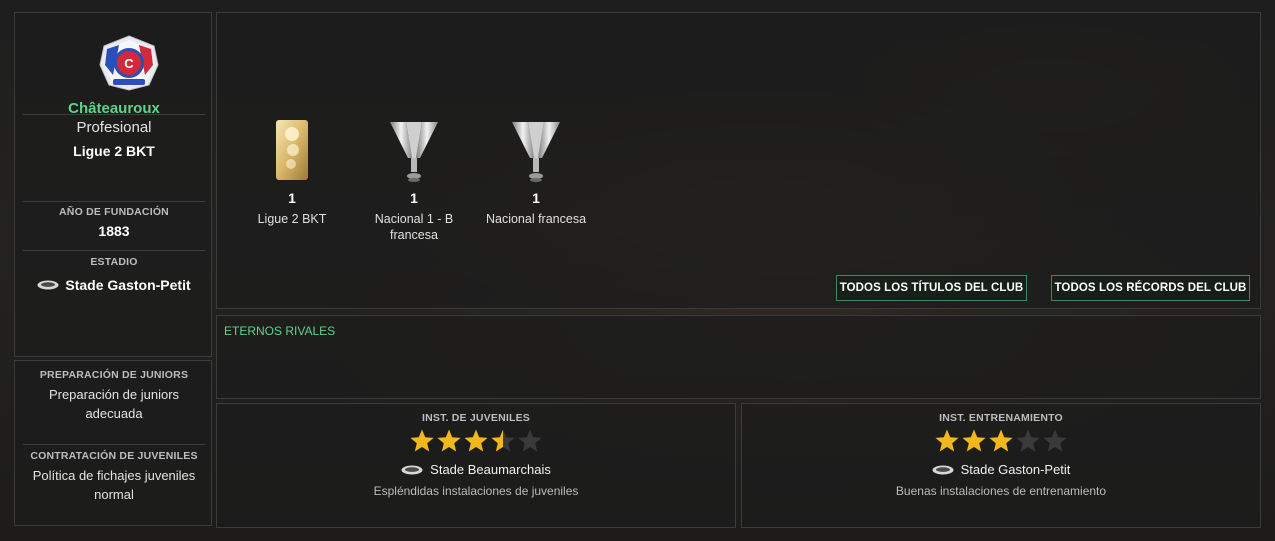 This screenshot has height=541, width=1275. I want to click on youth-recruit-label: CONTRATACIÓN DE JUVENILES, so click(114, 456).